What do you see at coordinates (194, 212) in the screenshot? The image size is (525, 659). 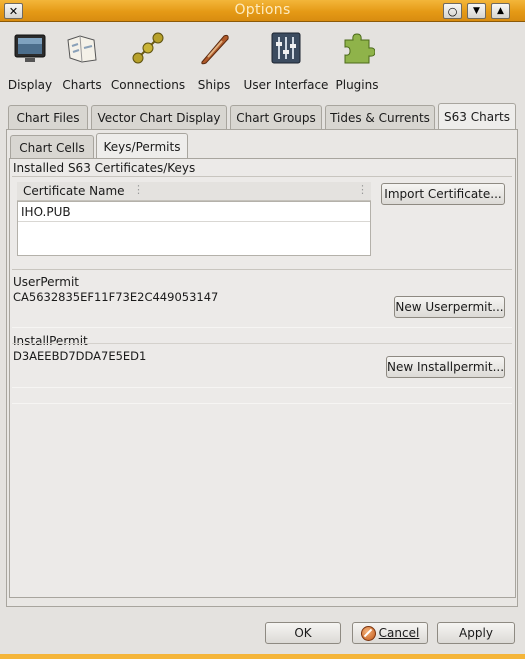 I see `table-row: IHO.PUB` at bounding box center [194, 212].